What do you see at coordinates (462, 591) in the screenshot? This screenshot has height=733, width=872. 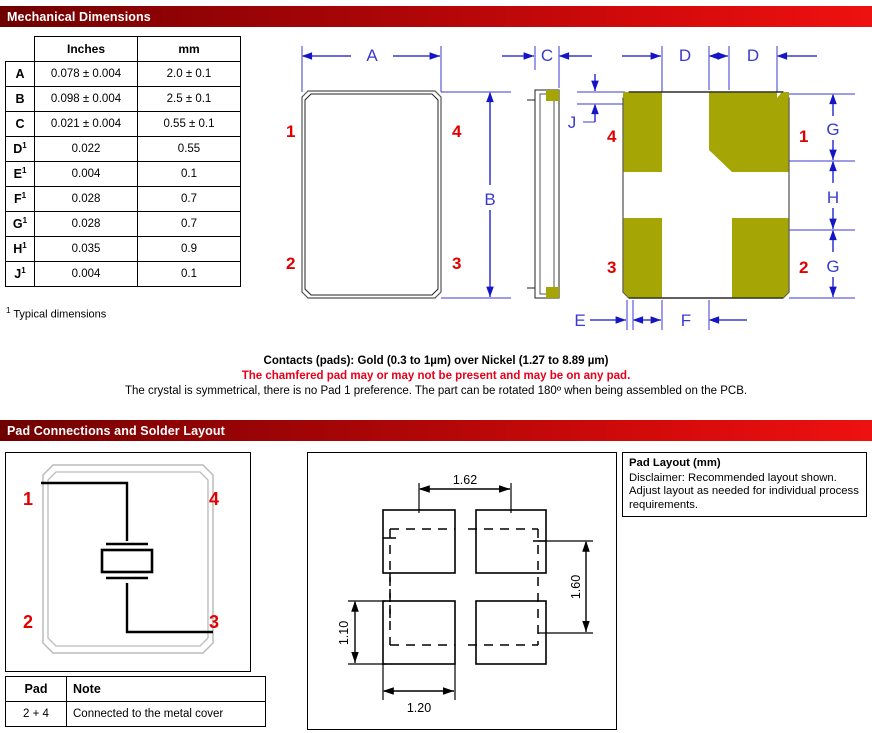 I see `solder-layout-drawing: 1.62 1.60 1.10 1.20` at bounding box center [462, 591].